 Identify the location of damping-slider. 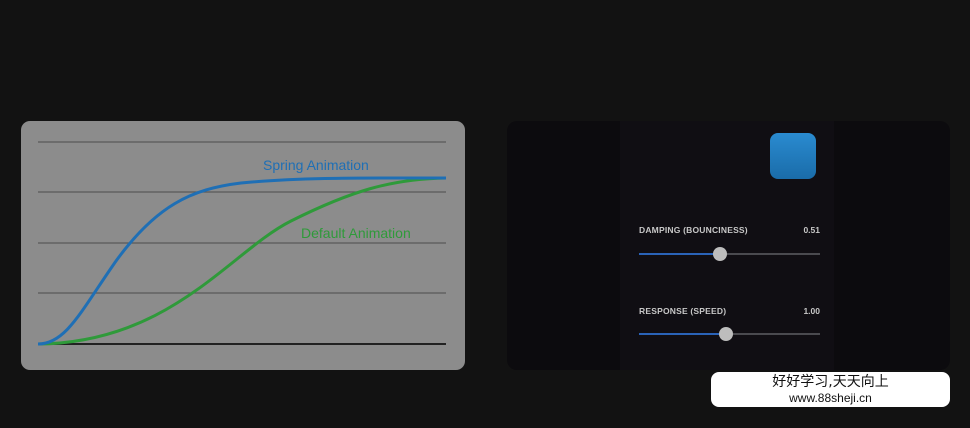
(729, 254).